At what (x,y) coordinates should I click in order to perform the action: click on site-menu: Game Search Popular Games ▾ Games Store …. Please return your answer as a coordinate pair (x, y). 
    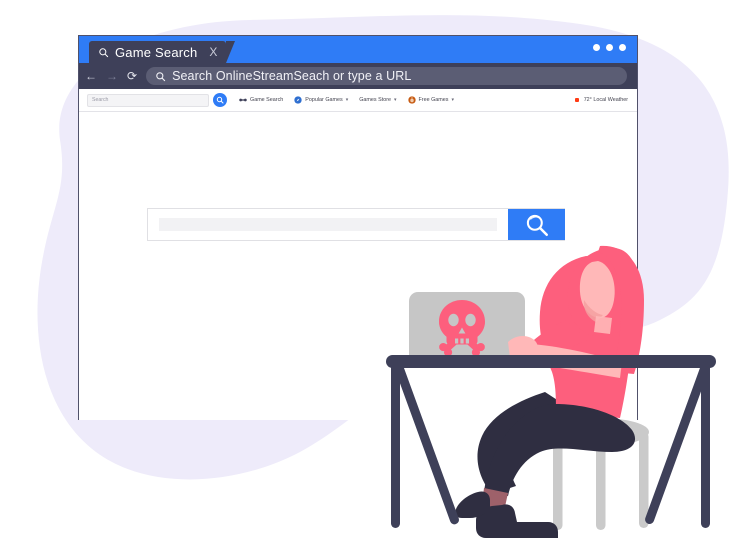
    Looking at the image, I should click on (346, 100).